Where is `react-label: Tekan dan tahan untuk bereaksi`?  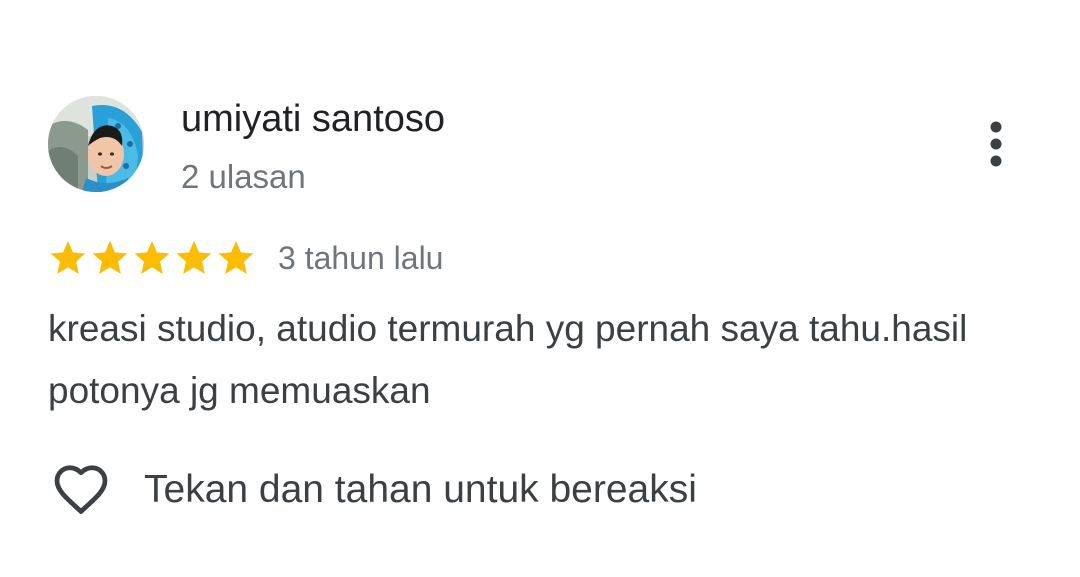
react-label: Tekan dan tahan untuk bereaksi is located at coordinates (420, 489).